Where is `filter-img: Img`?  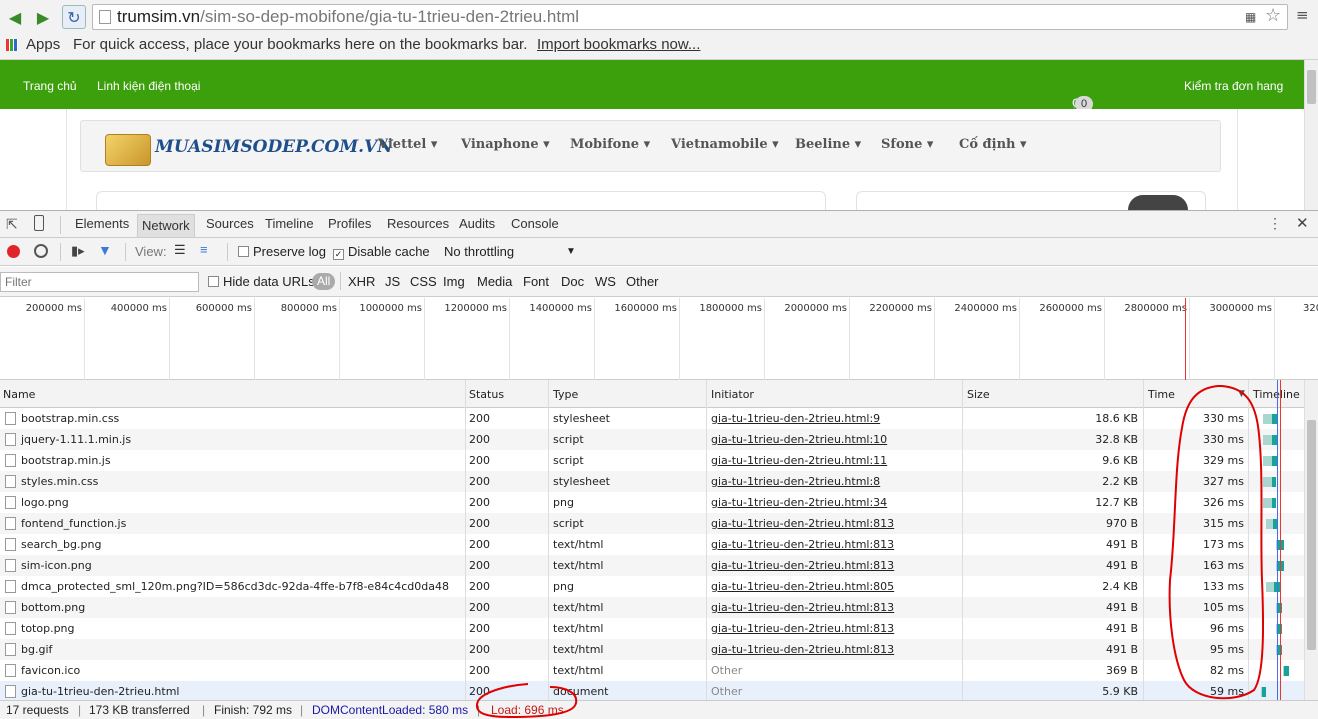
filter-img: Img is located at coordinates (454, 281).